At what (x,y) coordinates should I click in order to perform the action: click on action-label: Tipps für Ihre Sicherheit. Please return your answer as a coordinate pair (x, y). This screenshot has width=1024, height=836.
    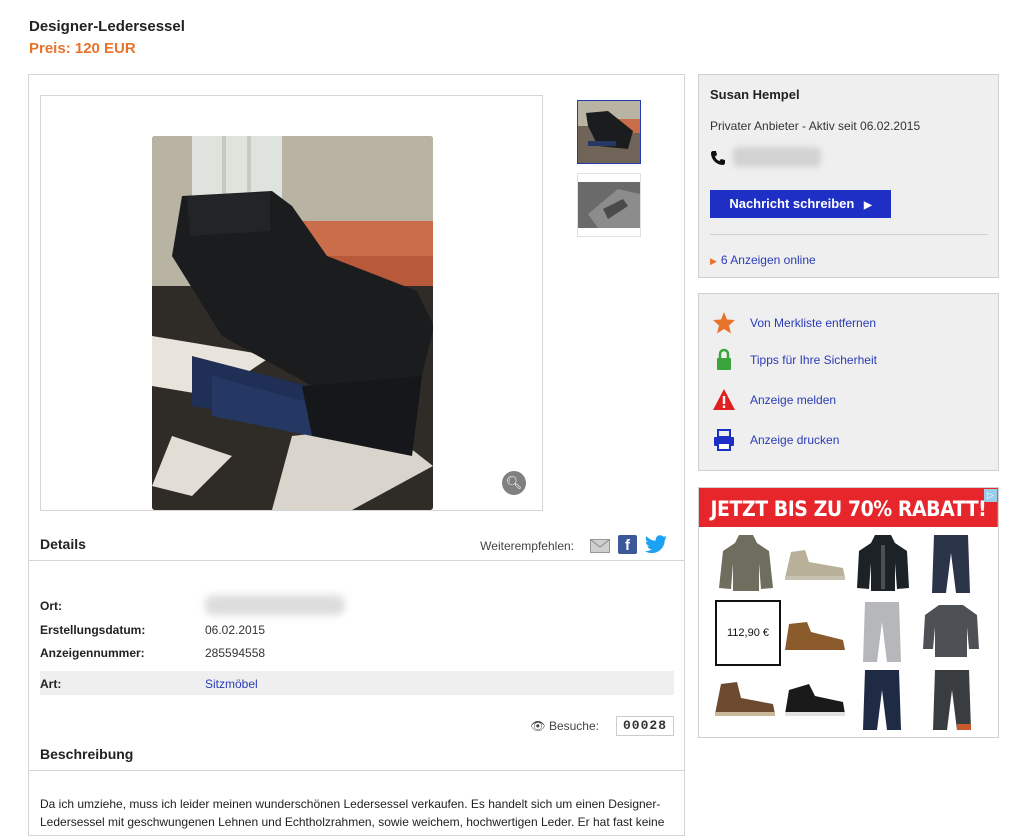
    Looking at the image, I should click on (813, 360).